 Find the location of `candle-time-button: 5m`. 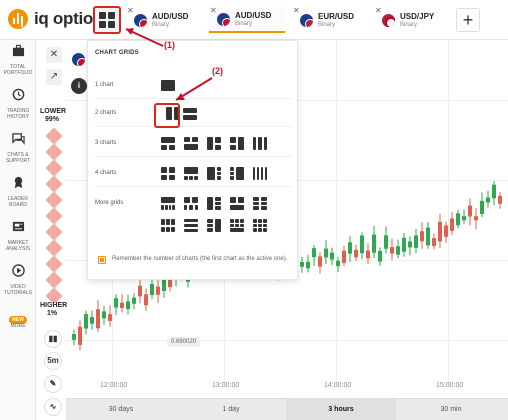

candle-time-button: 5m is located at coordinates (53, 361).